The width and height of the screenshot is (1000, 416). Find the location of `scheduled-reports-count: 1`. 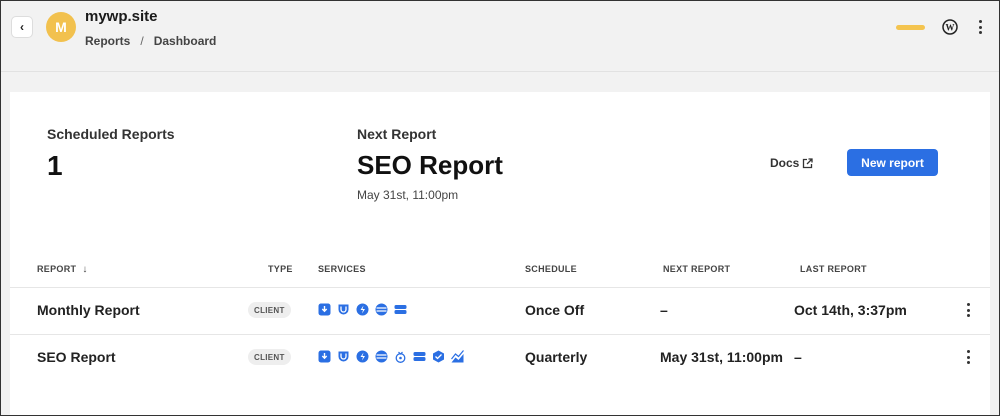

scheduled-reports-count: 1 is located at coordinates (55, 165).